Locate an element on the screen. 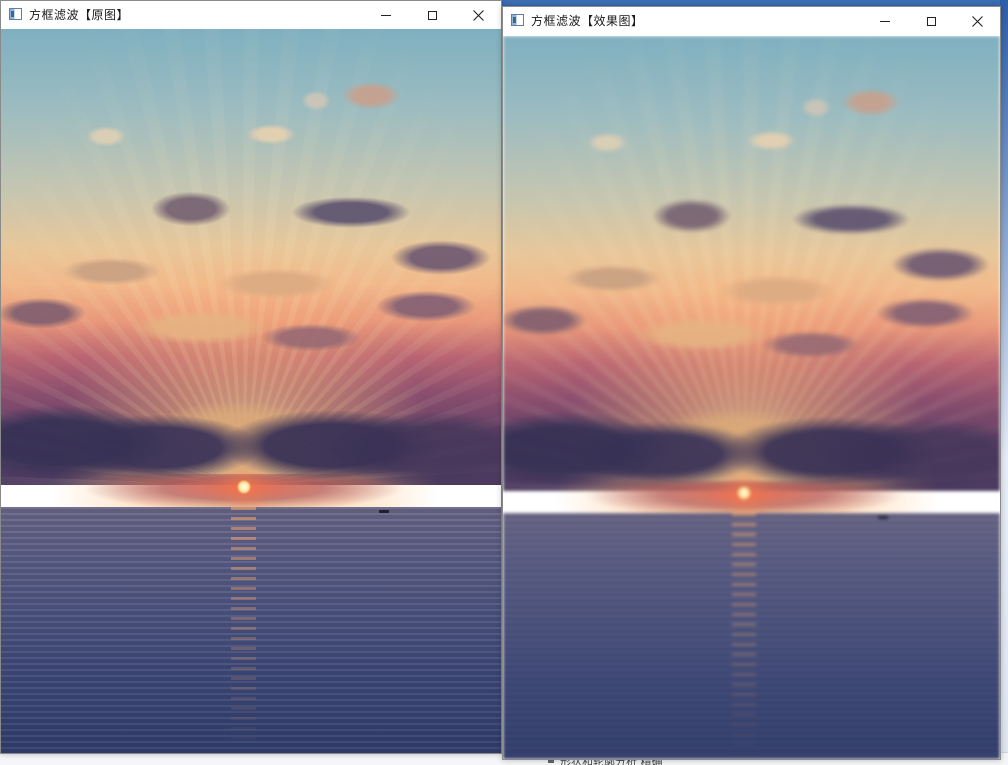 Image resolution: width=1008 pixels, height=765 pixels. window-title: 方框滤波【原图】 is located at coordinates (79, 15).